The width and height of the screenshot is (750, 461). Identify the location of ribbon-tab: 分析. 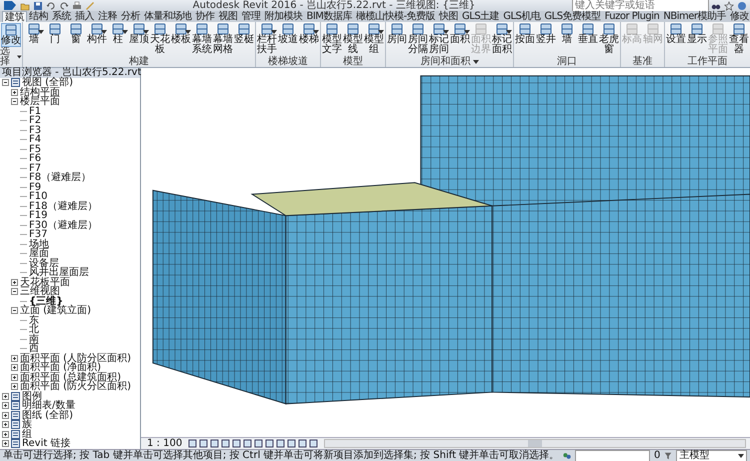
(130, 16).